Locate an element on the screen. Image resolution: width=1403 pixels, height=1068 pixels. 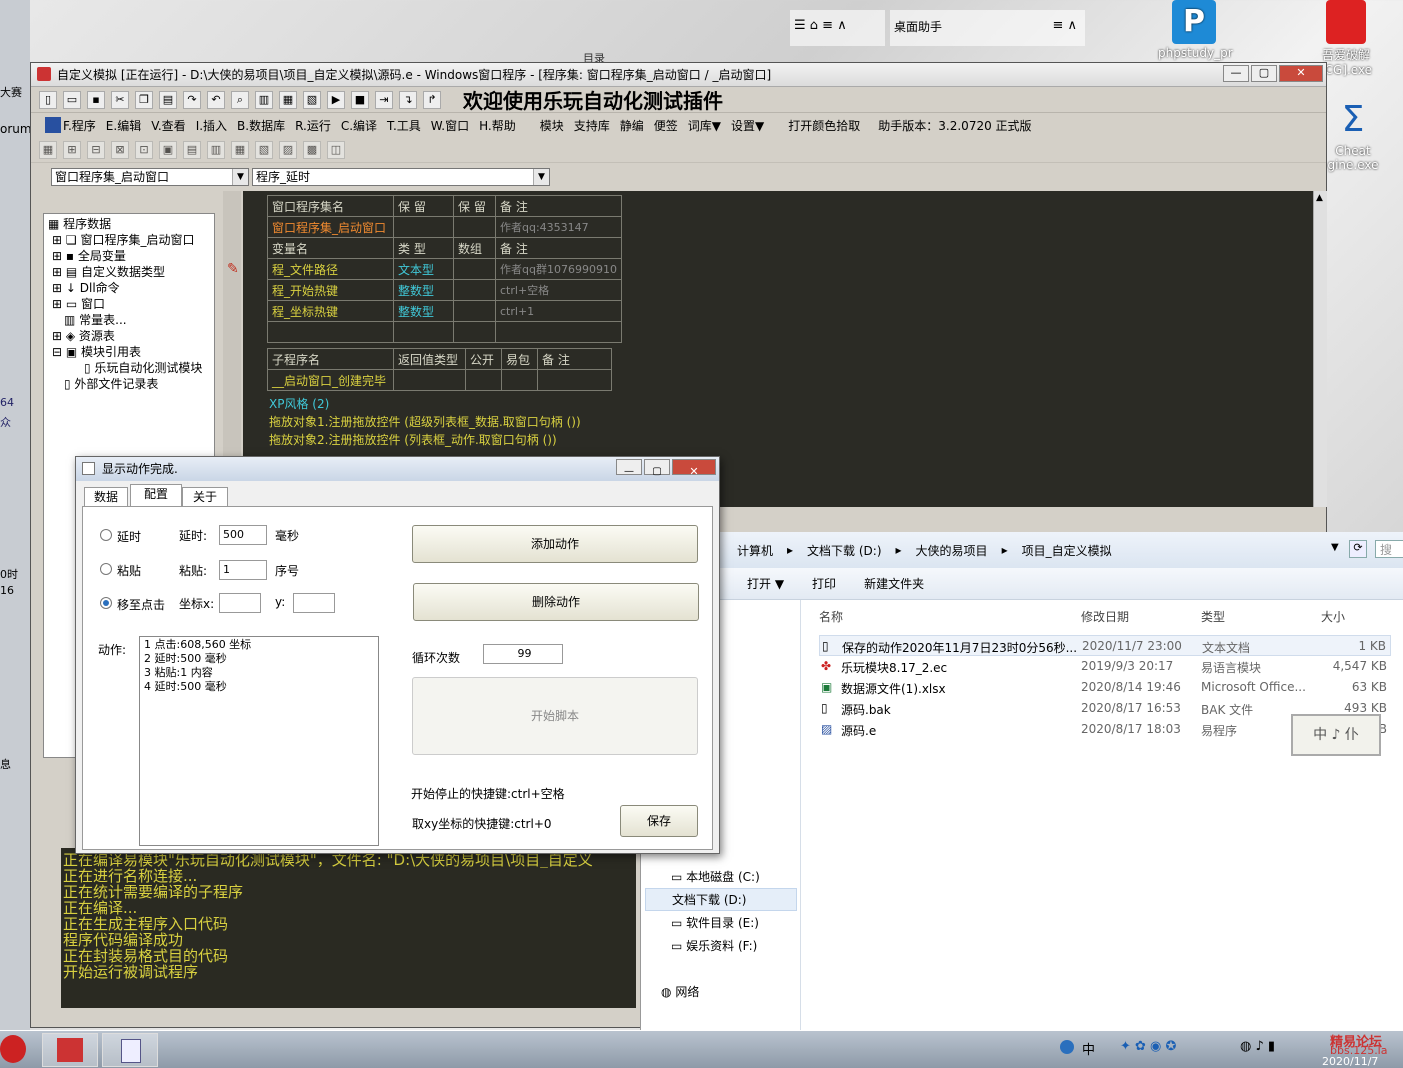
open-button: 打开 ▼ is located at coordinates (765, 583).